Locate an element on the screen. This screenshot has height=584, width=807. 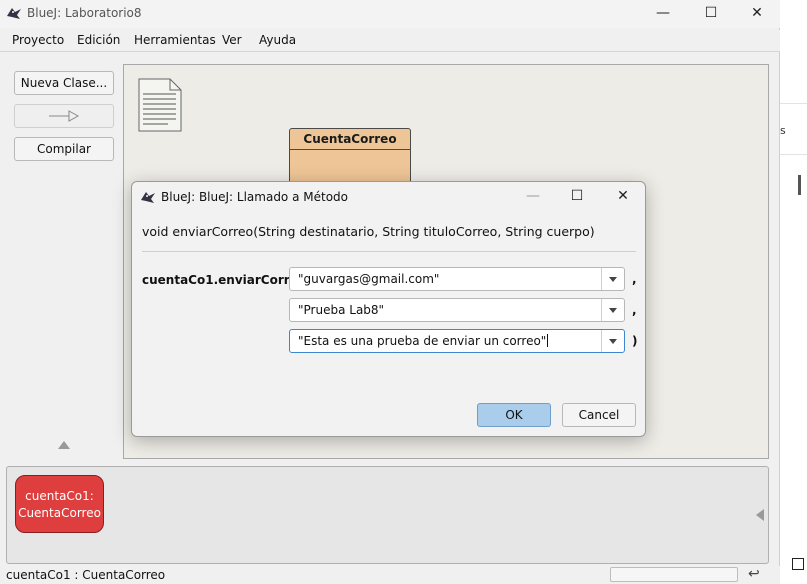
inheritance-arrow-icon is located at coordinates (64, 116).